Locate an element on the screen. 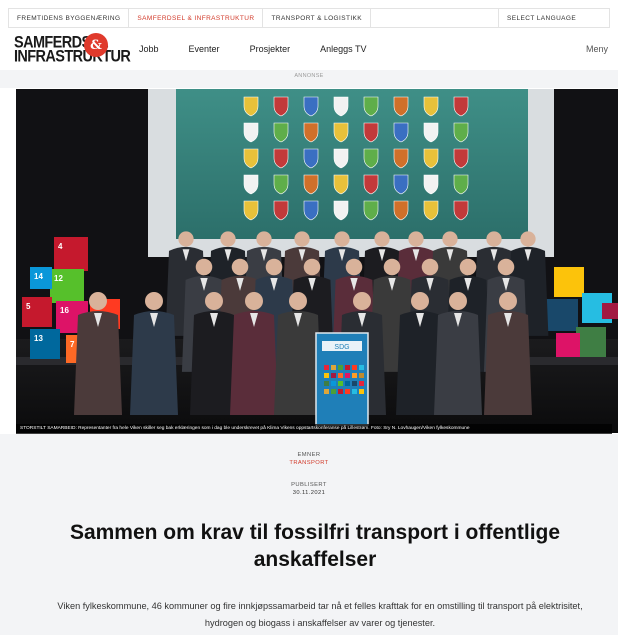 This screenshot has width=618, height=635. sdg-cube-number: 14 is located at coordinates (38, 276).